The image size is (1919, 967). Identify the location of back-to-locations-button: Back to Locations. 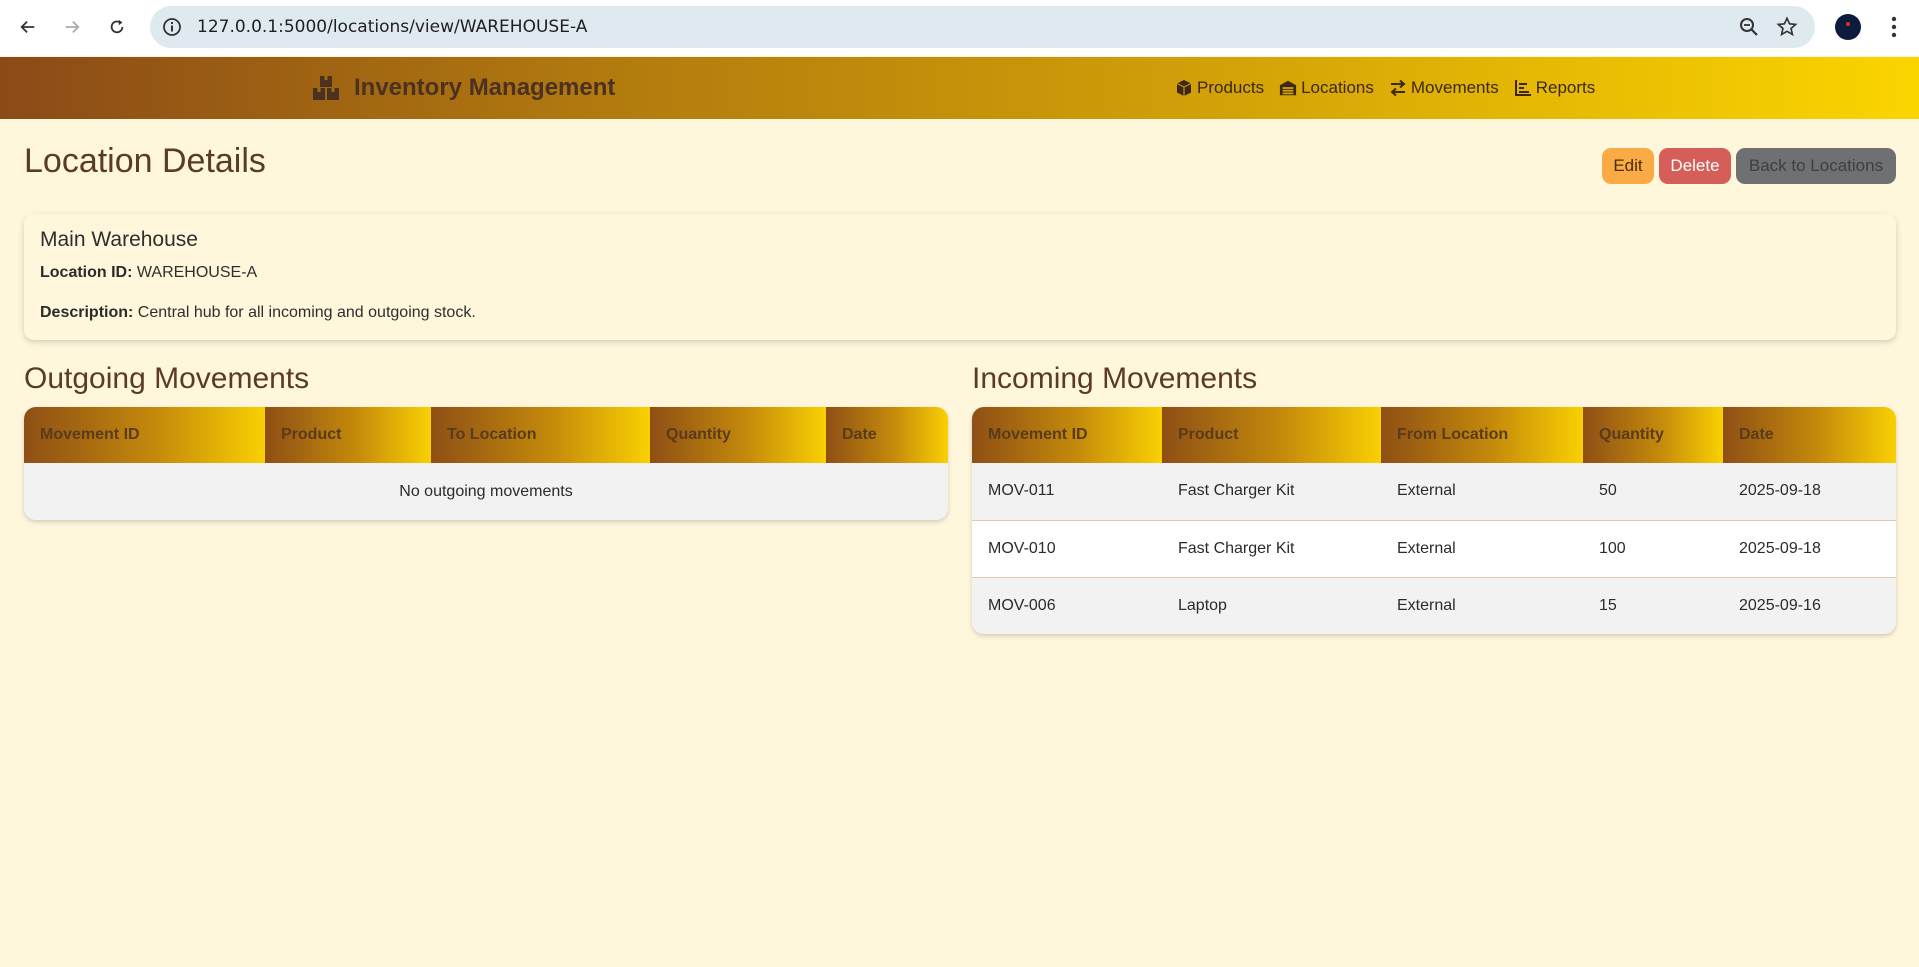
(1816, 166).